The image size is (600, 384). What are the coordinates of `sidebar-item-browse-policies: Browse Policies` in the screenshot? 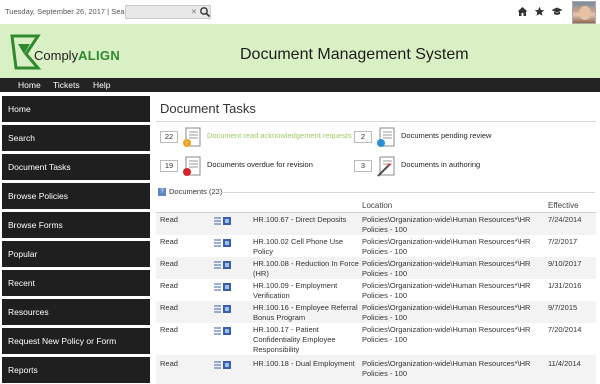 It's located at (76, 196).